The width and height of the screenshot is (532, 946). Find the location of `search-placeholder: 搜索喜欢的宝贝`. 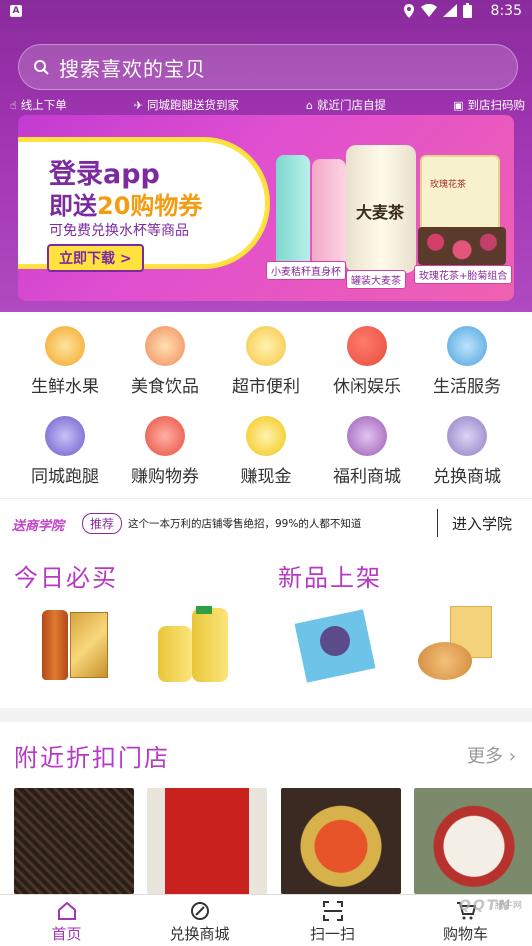

search-placeholder: 搜索喜欢的宝贝 is located at coordinates (132, 68).